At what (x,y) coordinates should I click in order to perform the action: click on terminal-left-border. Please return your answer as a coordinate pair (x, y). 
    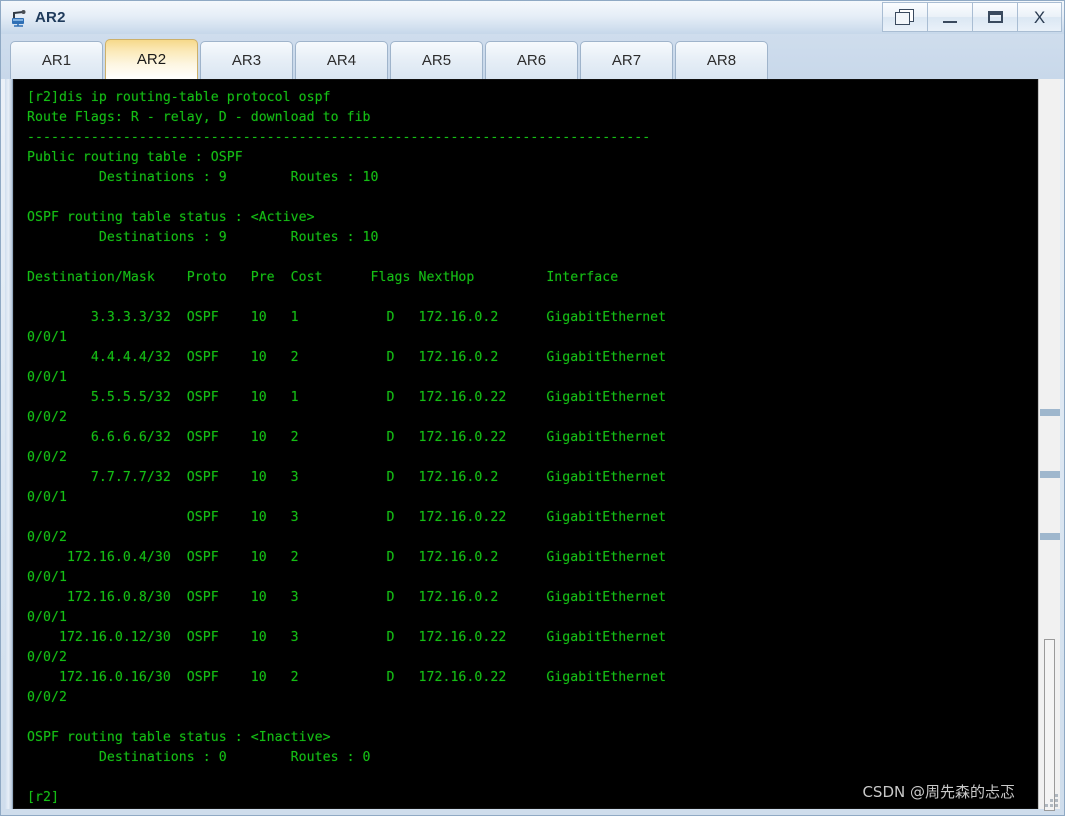
    Looking at the image, I should click on (9, 444).